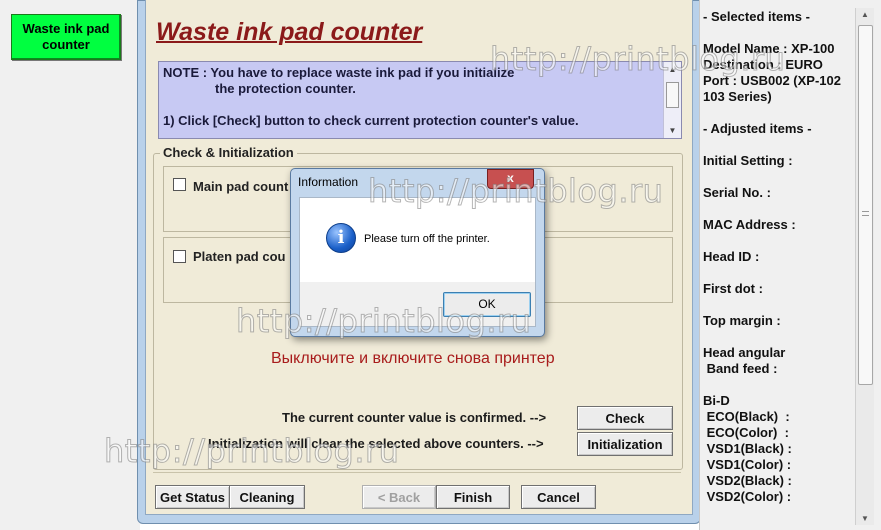 This screenshot has width=881, height=530. I want to click on page-title: Waste ink pad counter, so click(289, 32).